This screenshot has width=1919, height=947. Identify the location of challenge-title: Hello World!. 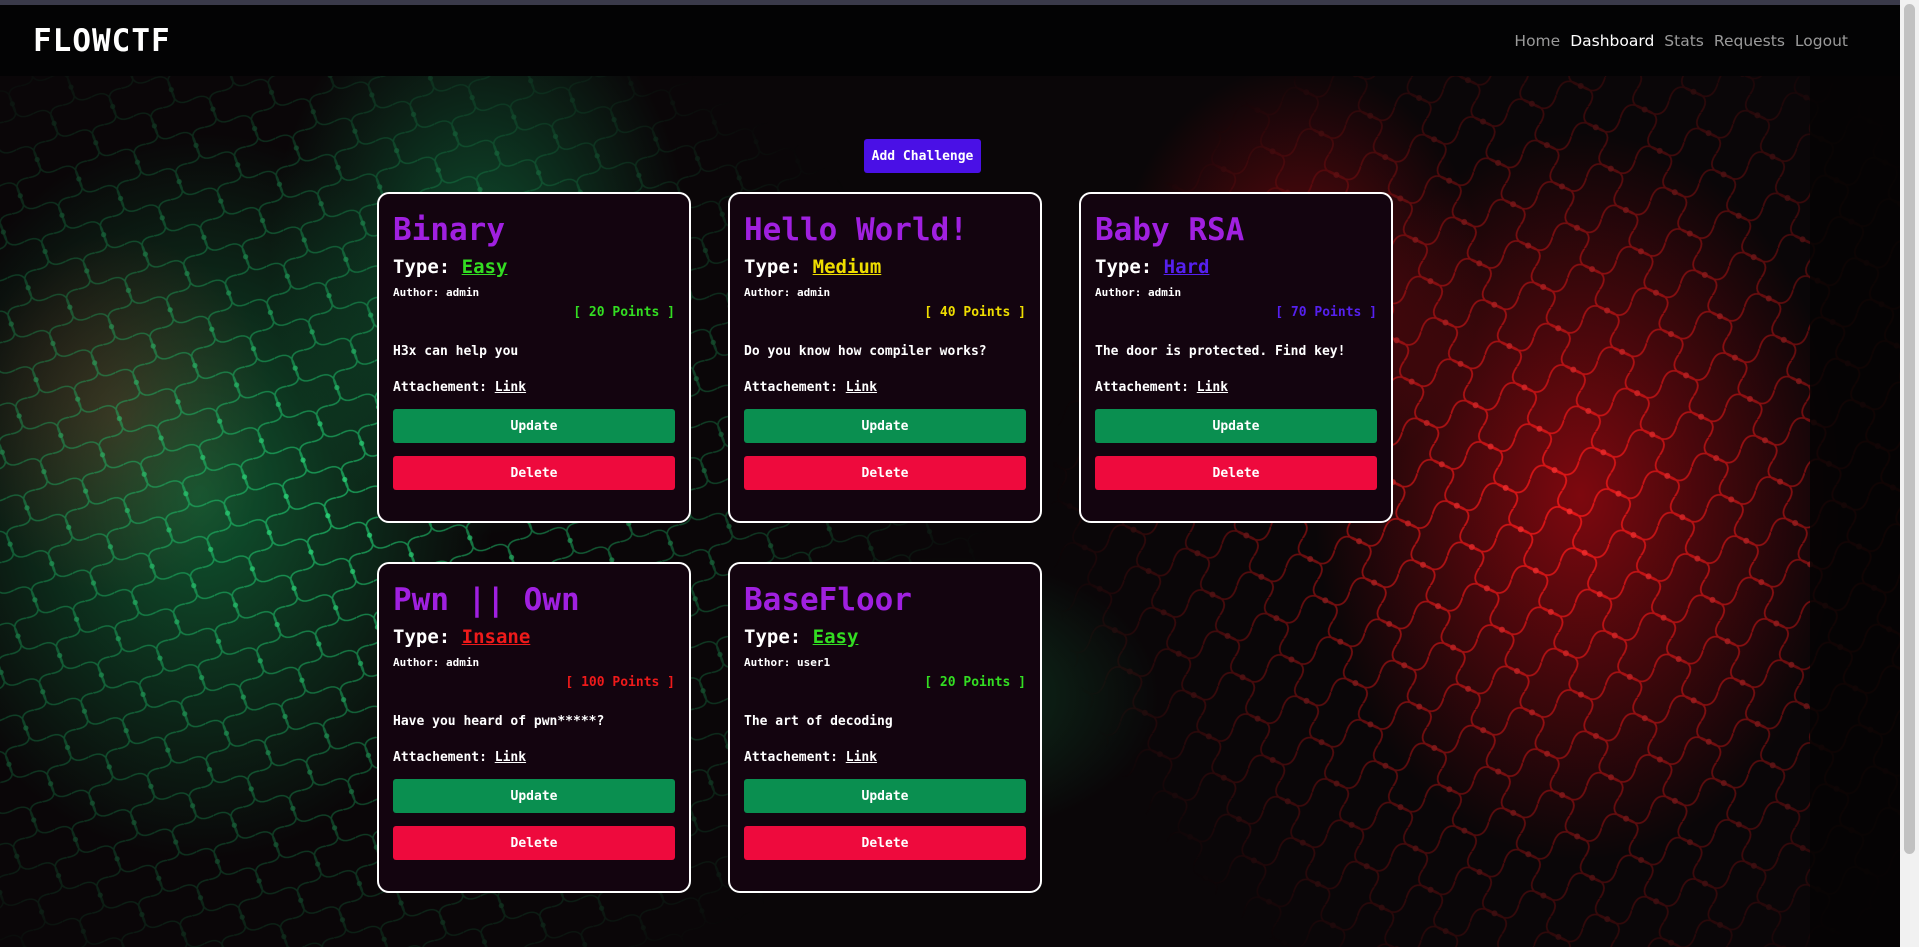
(856, 230).